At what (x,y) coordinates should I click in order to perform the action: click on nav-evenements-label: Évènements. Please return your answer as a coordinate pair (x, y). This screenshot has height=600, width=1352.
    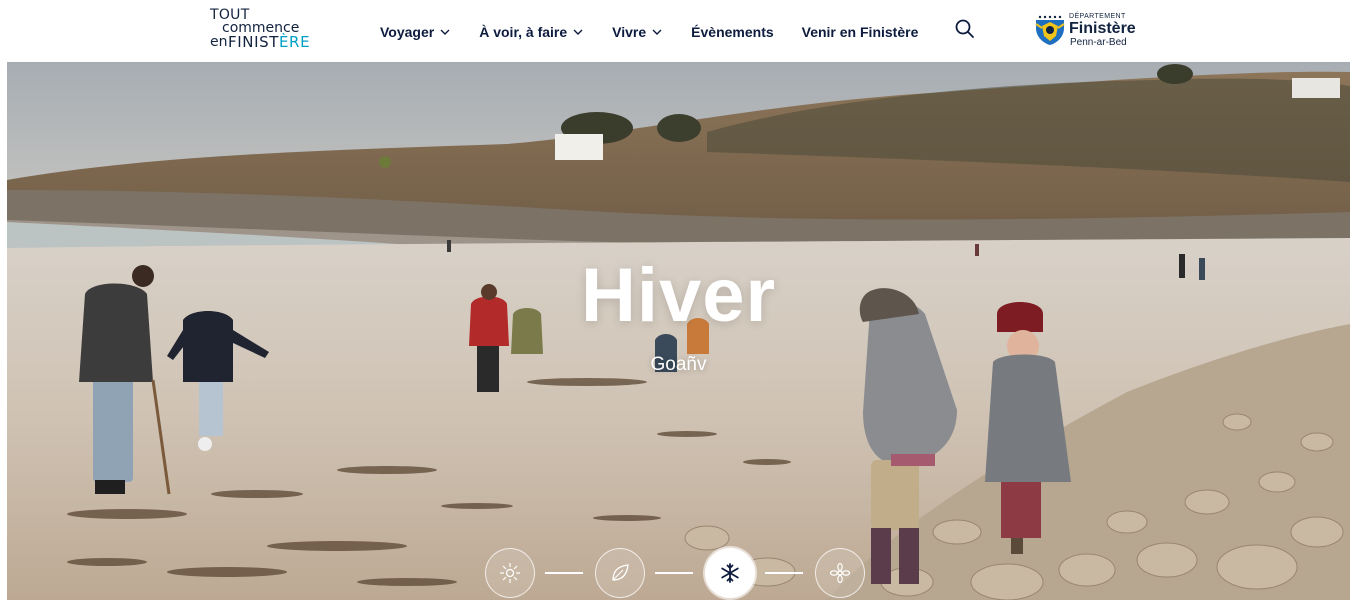
    Looking at the image, I should click on (732, 32).